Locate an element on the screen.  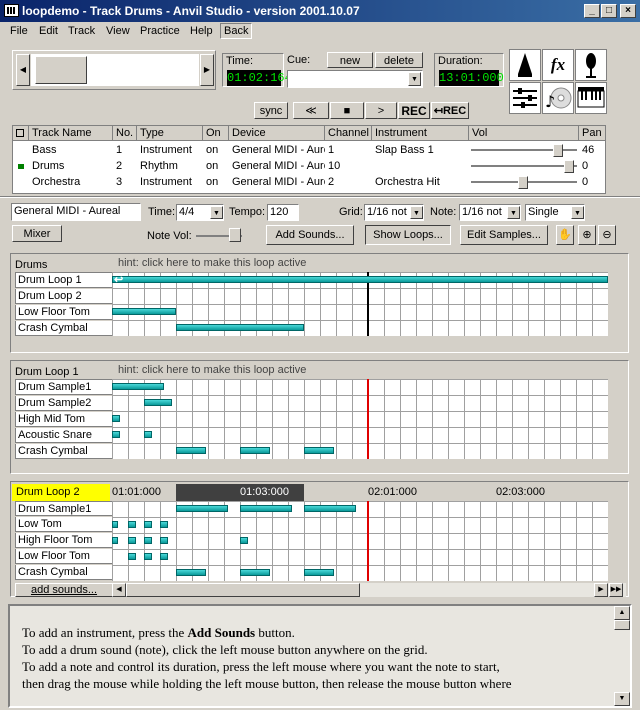
col-no: No. is located at coordinates (125, 133).